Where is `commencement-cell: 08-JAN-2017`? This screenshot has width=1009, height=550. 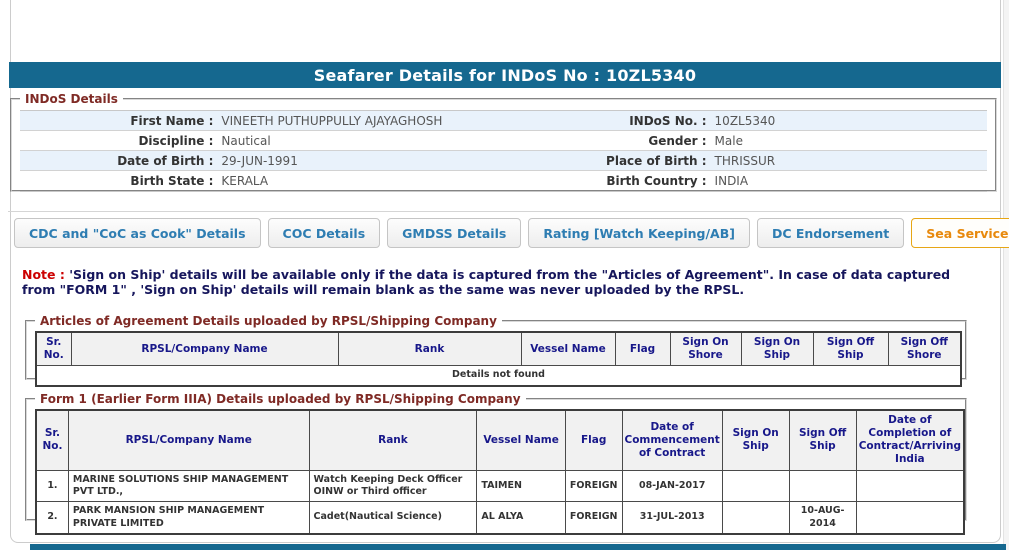 commencement-cell: 08-JAN-2017 is located at coordinates (672, 486).